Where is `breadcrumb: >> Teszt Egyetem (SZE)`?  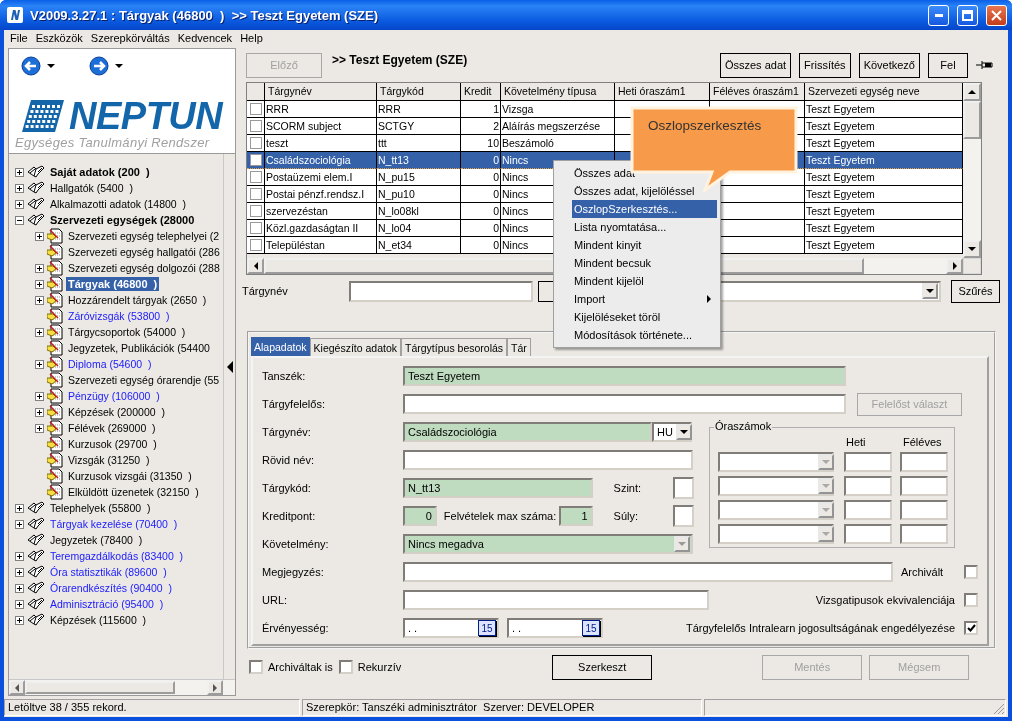
breadcrumb: >> Teszt Egyetem (SZE) is located at coordinates (400, 60).